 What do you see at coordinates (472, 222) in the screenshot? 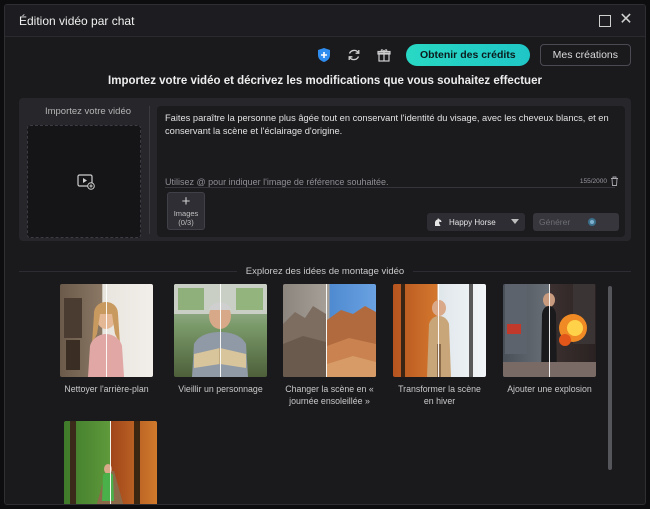
I see `model-name: Happy Horse` at bounding box center [472, 222].